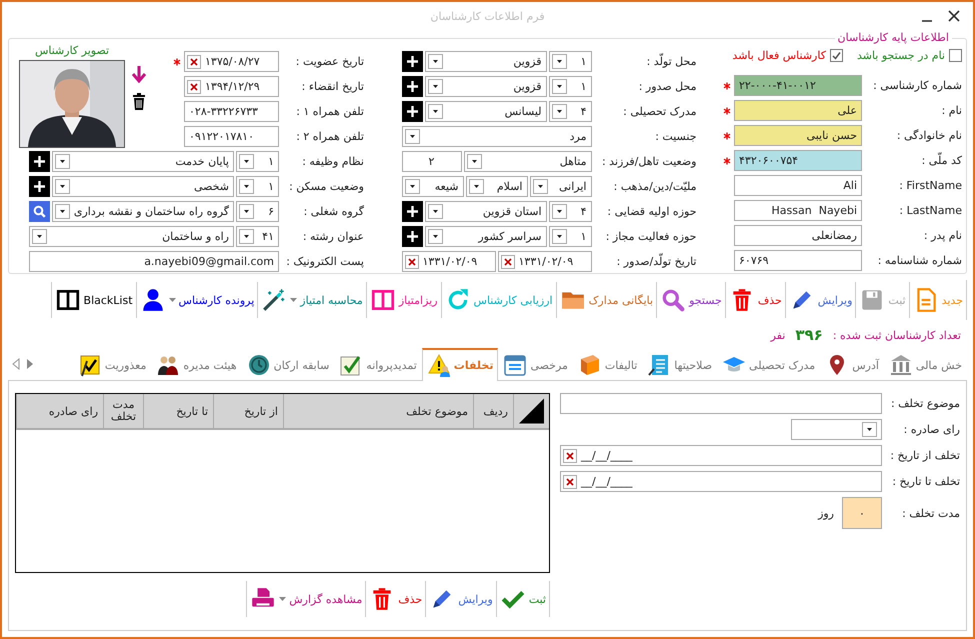  I want to click on date-field: ۱۳۷۵/۰۸/۲۷, so click(231, 61).